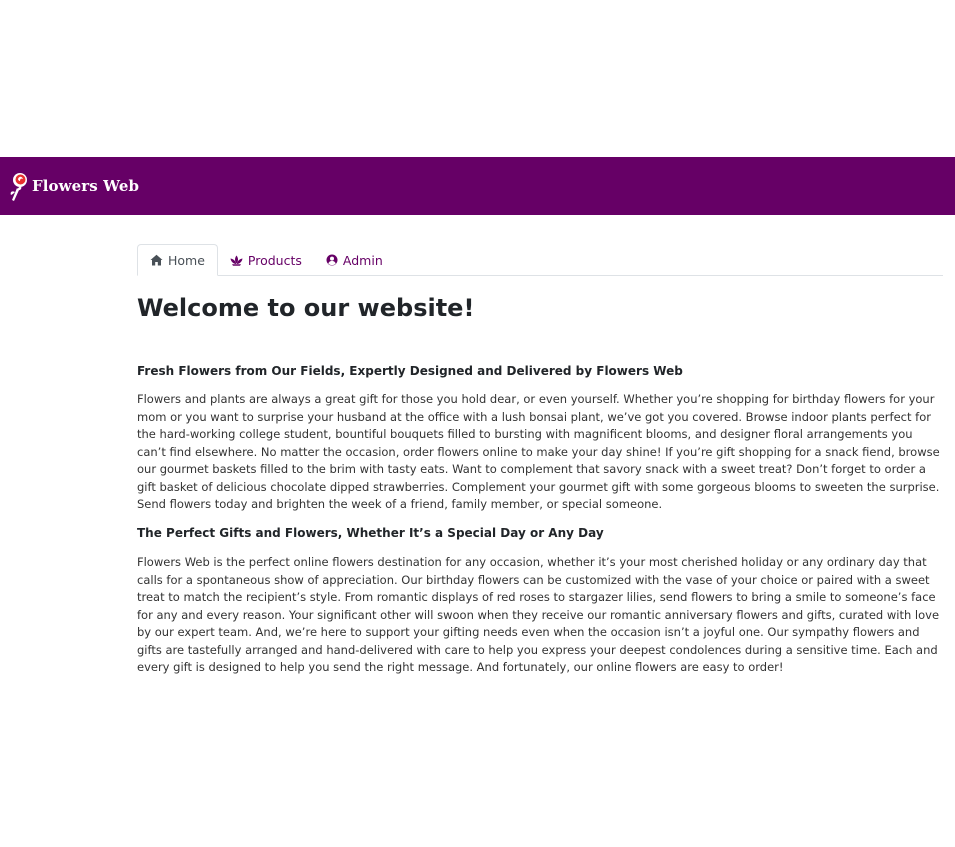 The width and height of the screenshot is (955, 847). I want to click on page-title: Welcome to our website!, so click(306, 308).